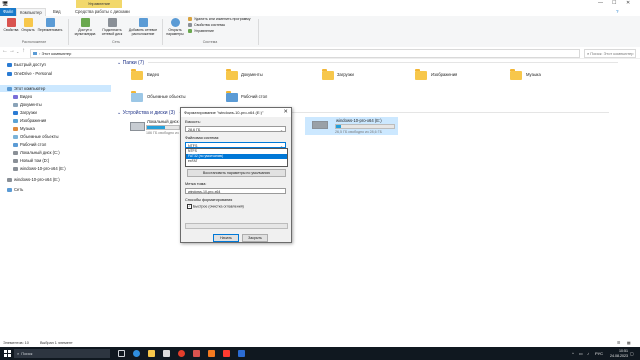 The width and height of the screenshot is (640, 360). I want to click on sidebar-item: Быстрый доступ, so click(26, 64).